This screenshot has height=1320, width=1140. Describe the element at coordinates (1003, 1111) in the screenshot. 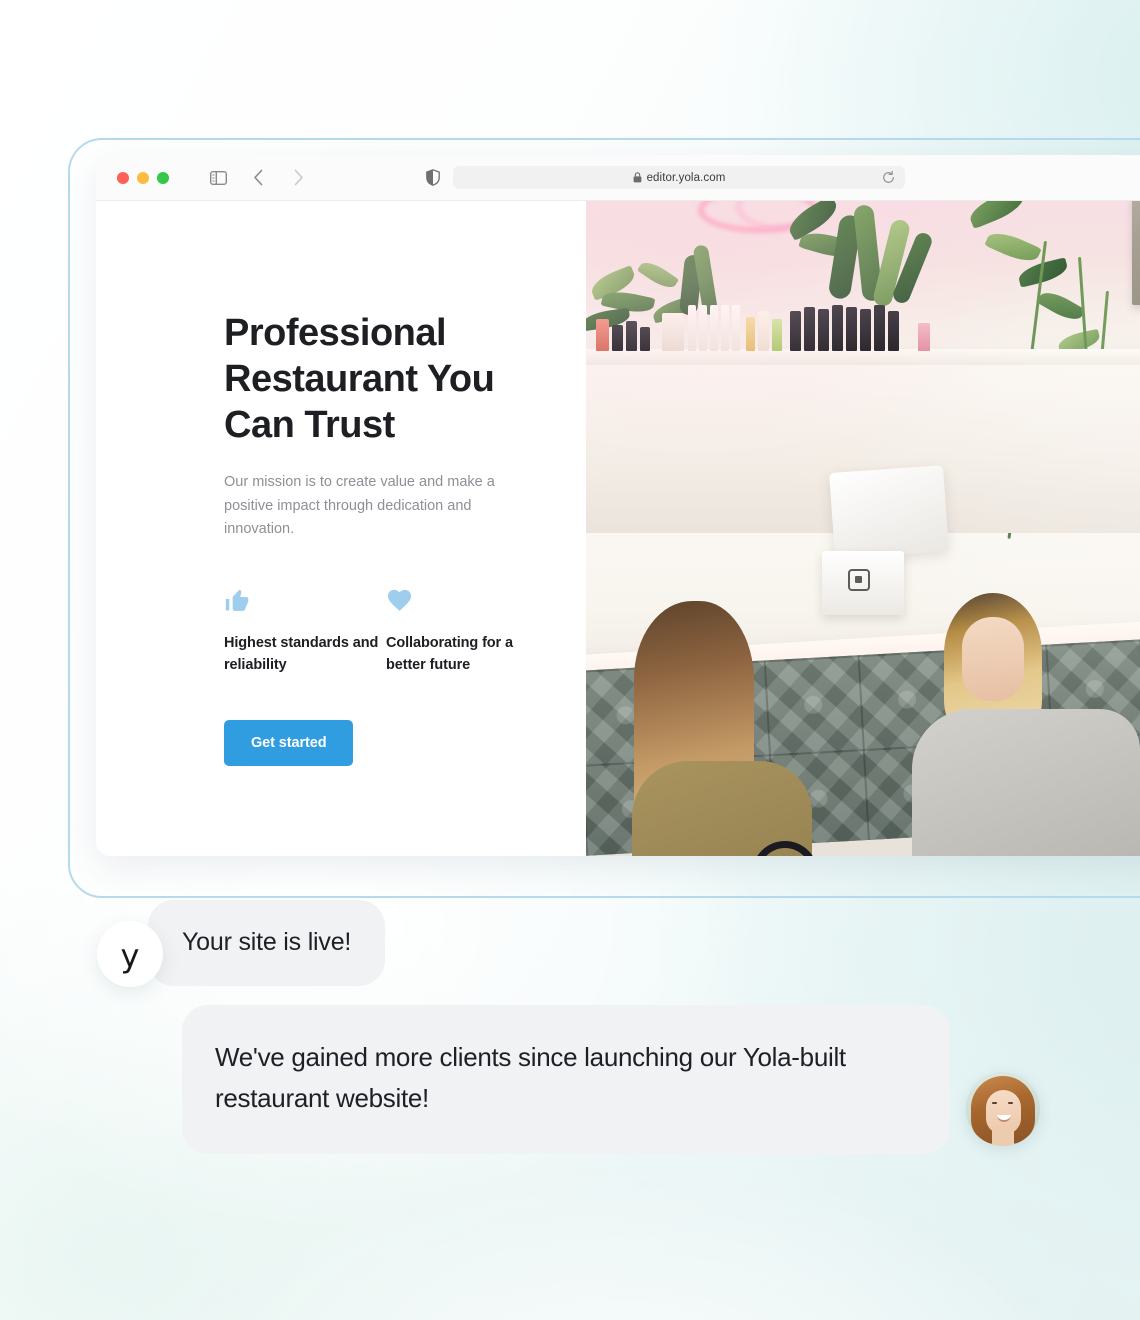

I see `avatar-face` at that location.